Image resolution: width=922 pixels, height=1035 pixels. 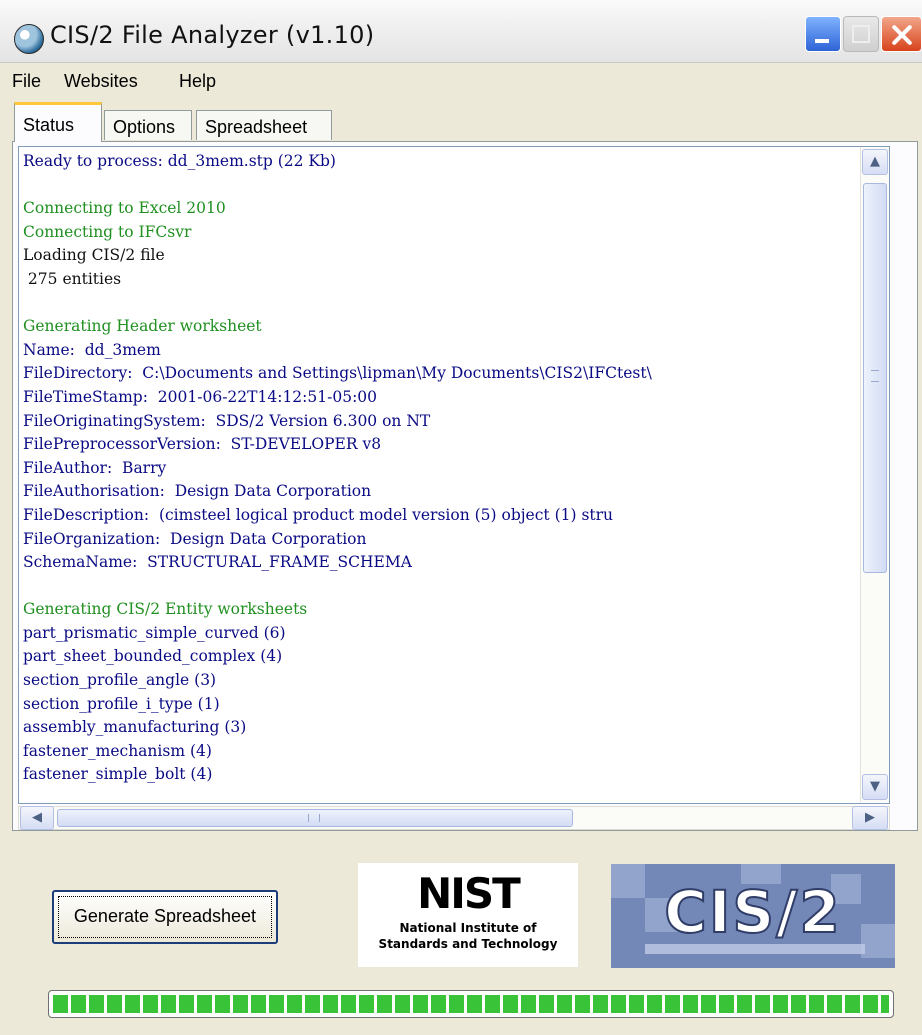 I want to click on tab-status: Status, so click(x=58, y=122).